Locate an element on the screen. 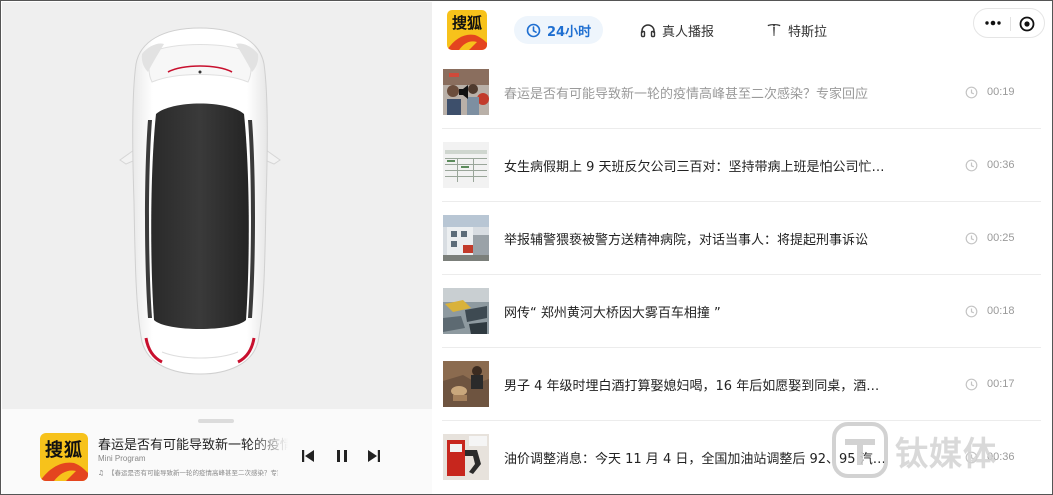  pause-icon is located at coordinates (342, 456).